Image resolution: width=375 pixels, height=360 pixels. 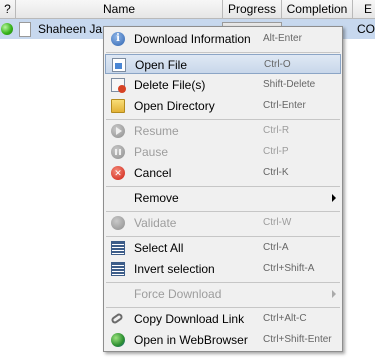 What do you see at coordinates (223, 248) in the screenshot?
I see `menu-item-select-all: Select All Ctrl-A` at bounding box center [223, 248].